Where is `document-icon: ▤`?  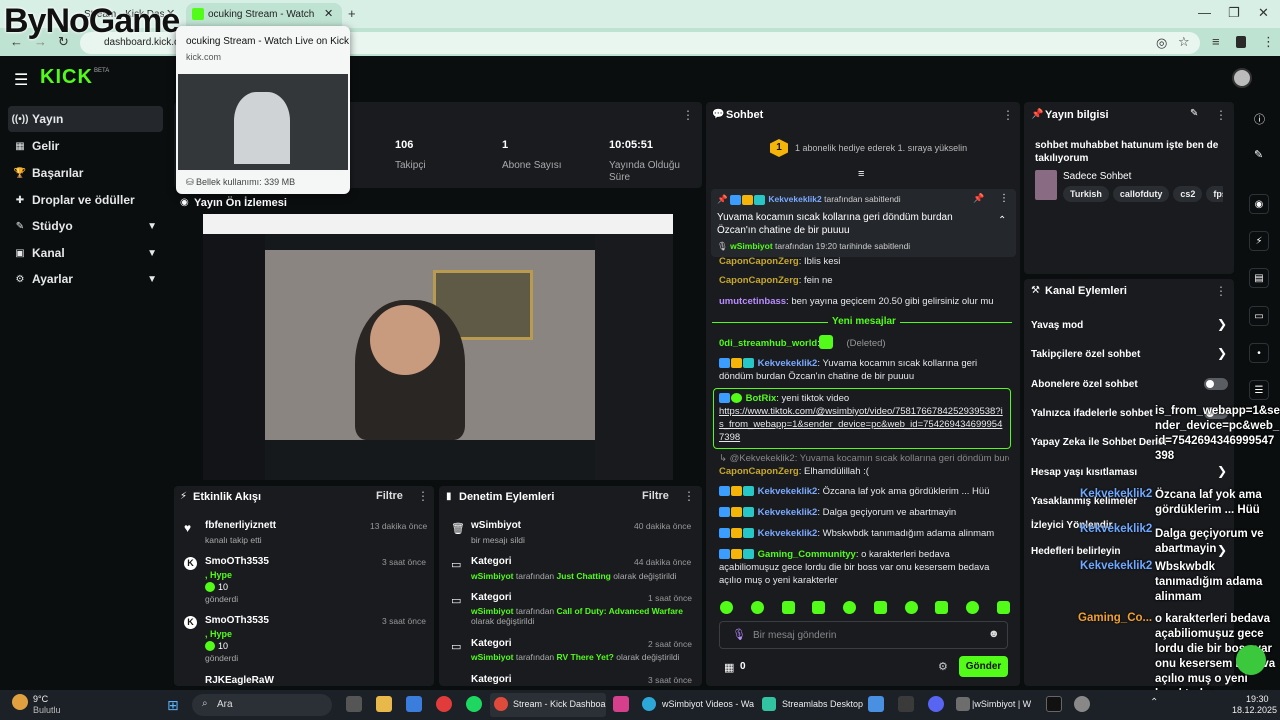
document-icon: ▤ is located at coordinates (1259, 278).